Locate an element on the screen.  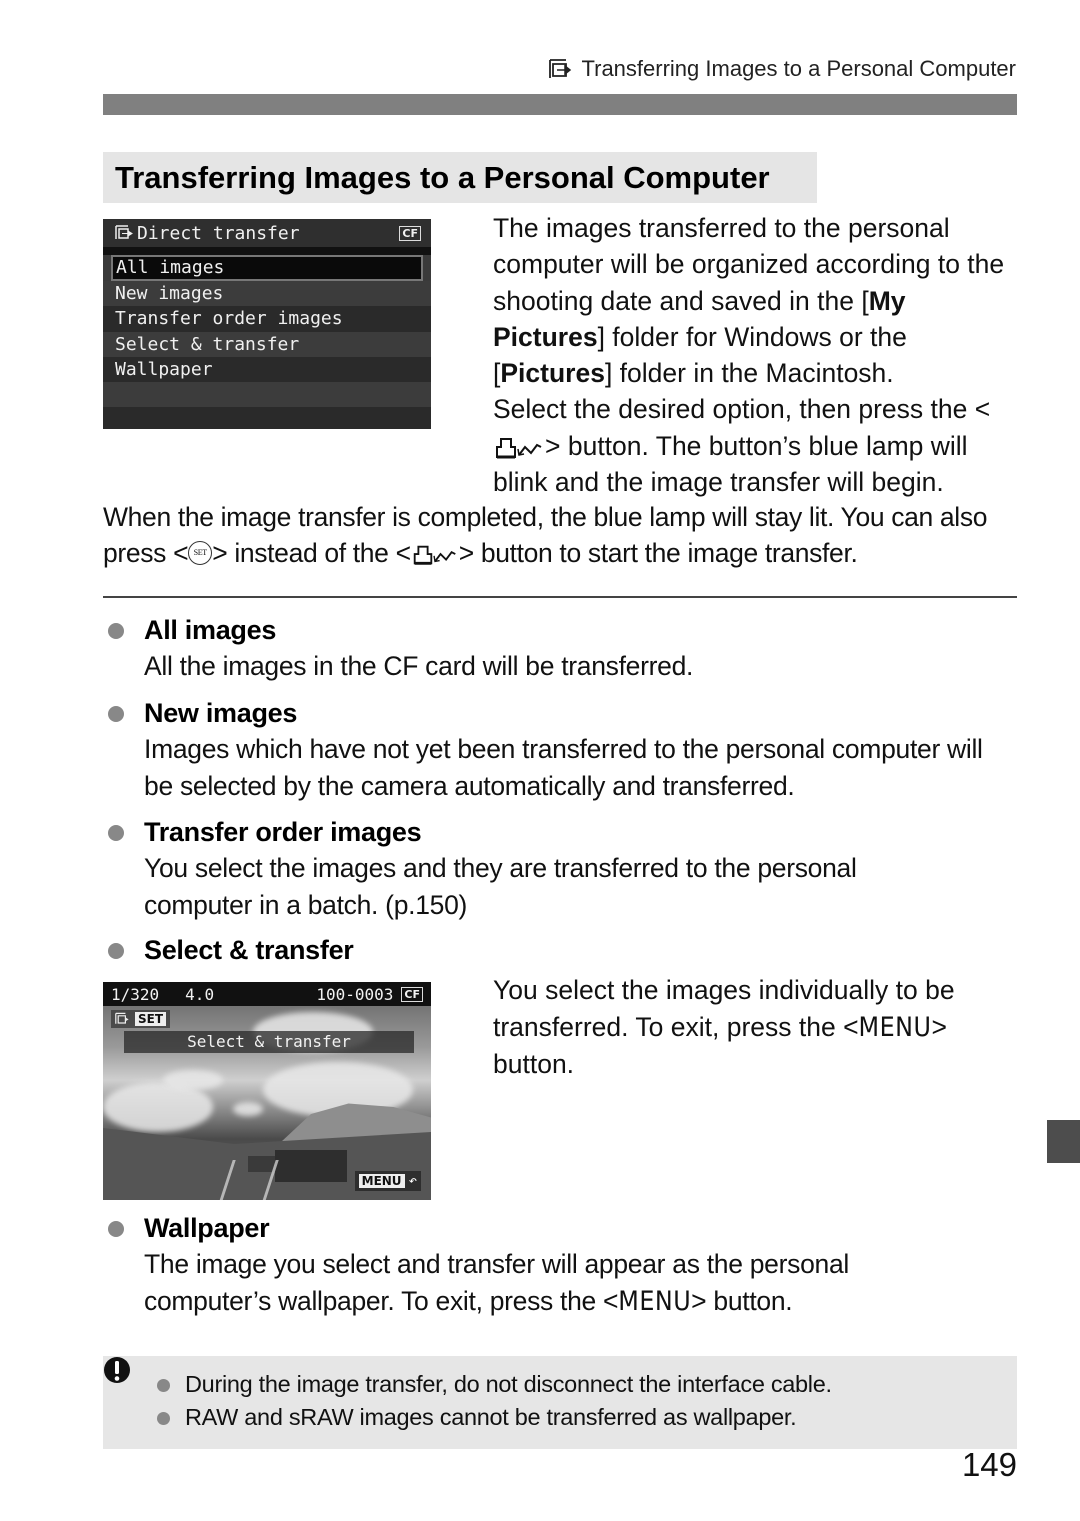
header-rule is located at coordinates (560, 104).